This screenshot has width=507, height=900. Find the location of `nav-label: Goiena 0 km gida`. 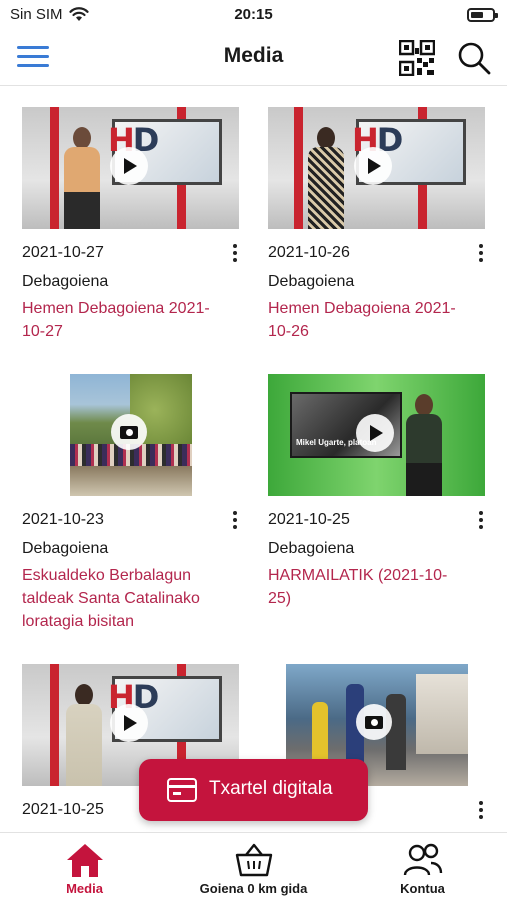

nav-label: Goiena 0 km gida is located at coordinates (253, 888).